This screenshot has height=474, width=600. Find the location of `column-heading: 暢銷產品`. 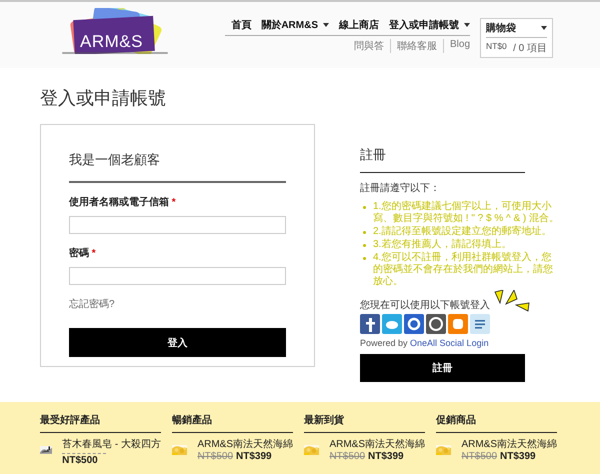

column-heading: 暢銷產品 is located at coordinates (232, 424).